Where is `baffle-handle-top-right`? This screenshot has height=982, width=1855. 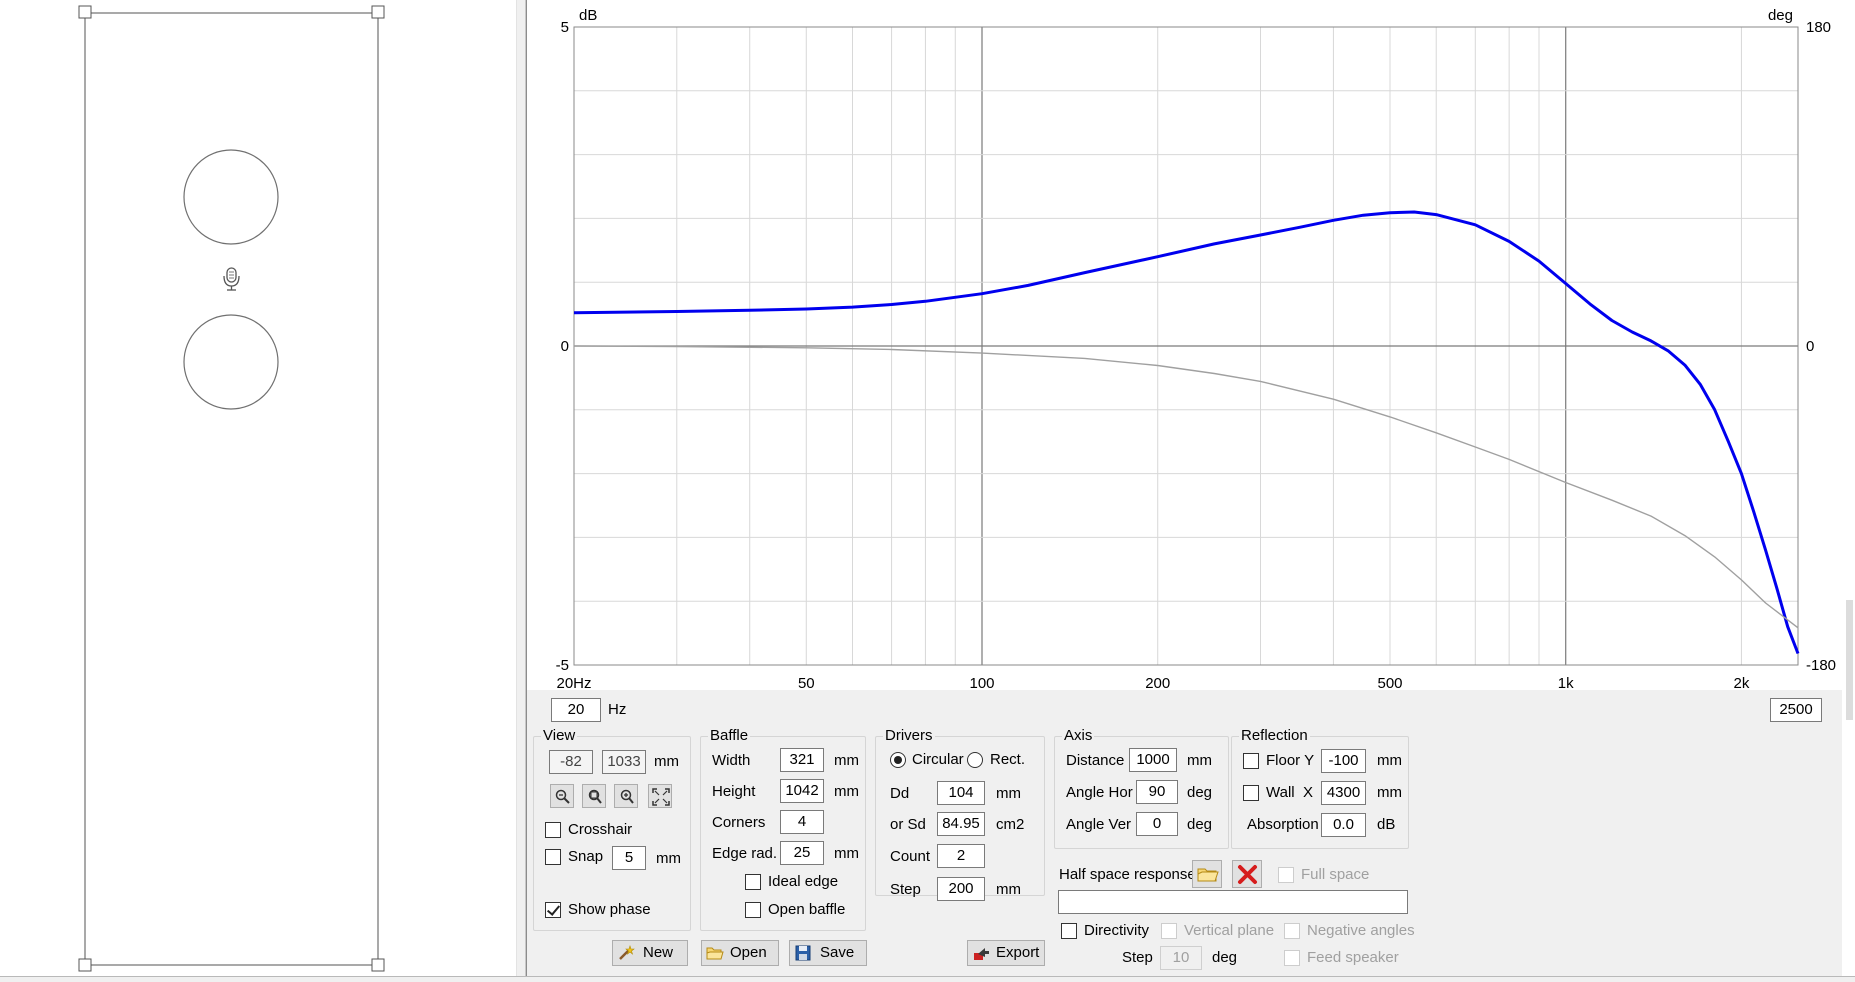 baffle-handle-top-right is located at coordinates (378, 12).